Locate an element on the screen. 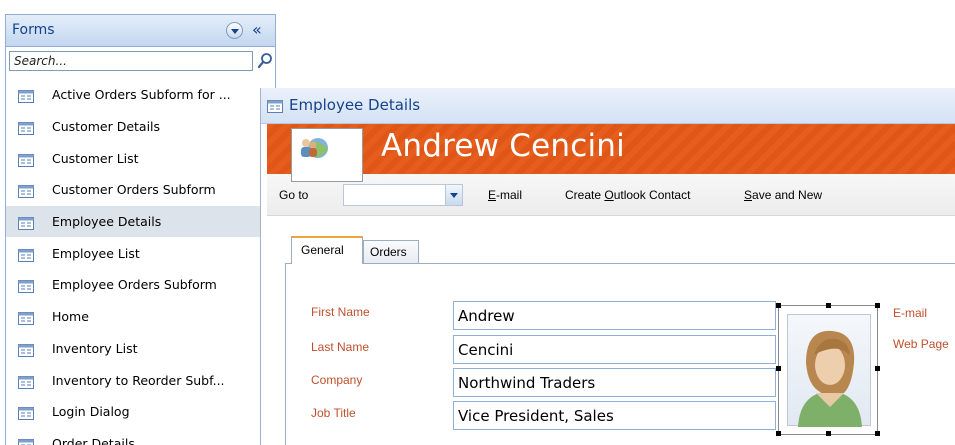 This screenshot has width=955, height=445. nav-item: Employee Orders Subform is located at coordinates (140, 285).